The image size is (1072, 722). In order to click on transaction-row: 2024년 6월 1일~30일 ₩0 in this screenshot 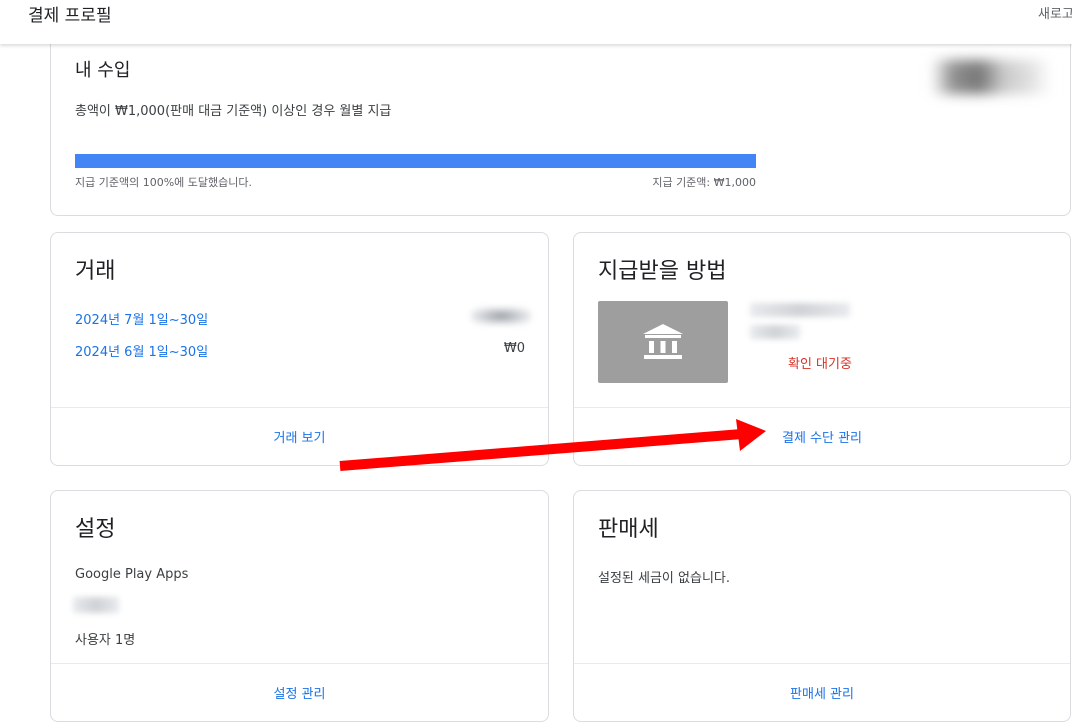, I will do `click(300, 350)`.